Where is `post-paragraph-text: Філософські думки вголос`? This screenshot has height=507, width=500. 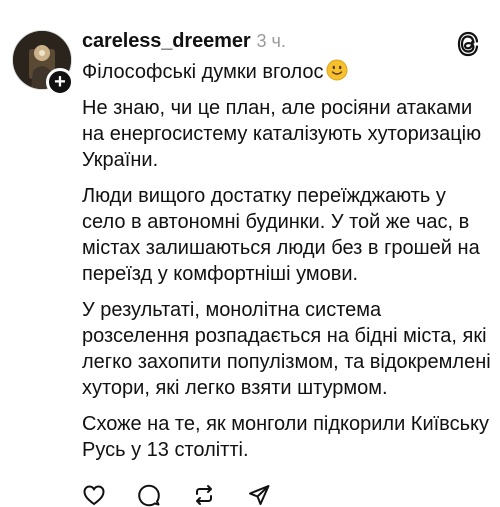 post-paragraph-text: Філософські думки вголос is located at coordinates (203, 72).